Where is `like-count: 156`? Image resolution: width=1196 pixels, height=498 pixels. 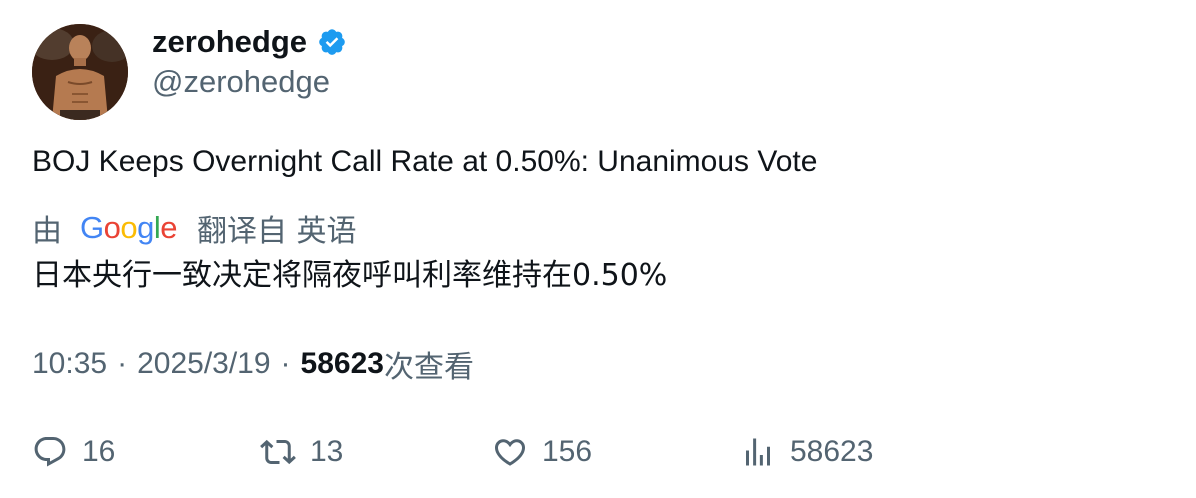 like-count: 156 is located at coordinates (567, 451).